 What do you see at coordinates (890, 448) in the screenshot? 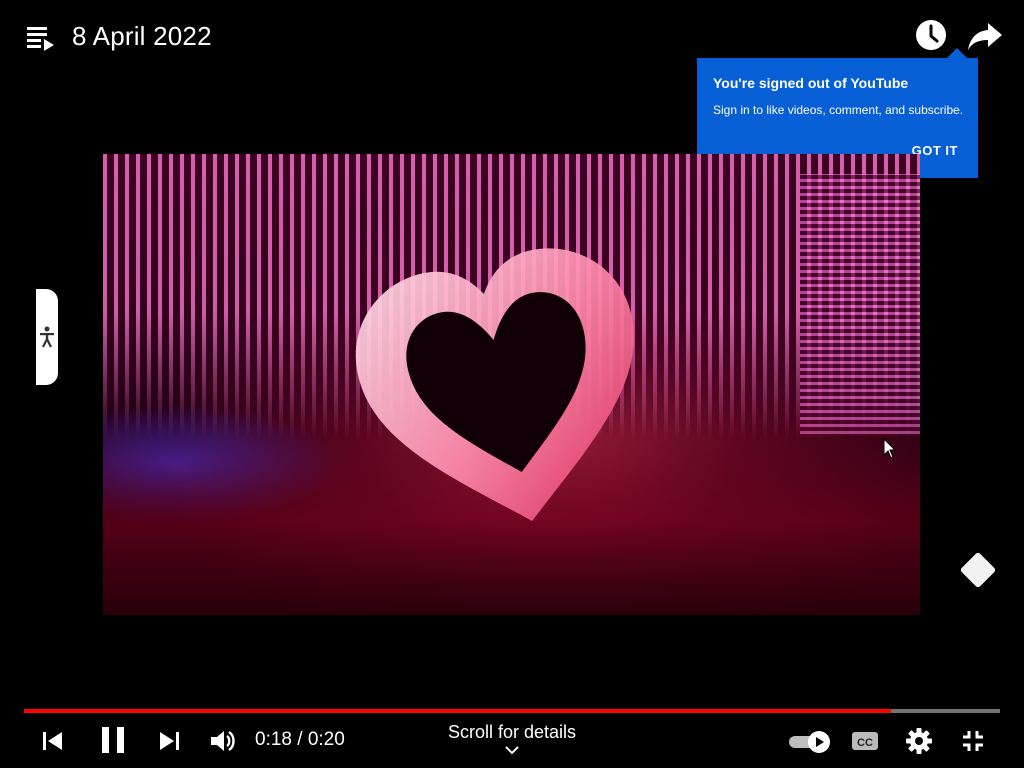
I see `mouse-cursor-icon` at bounding box center [890, 448].